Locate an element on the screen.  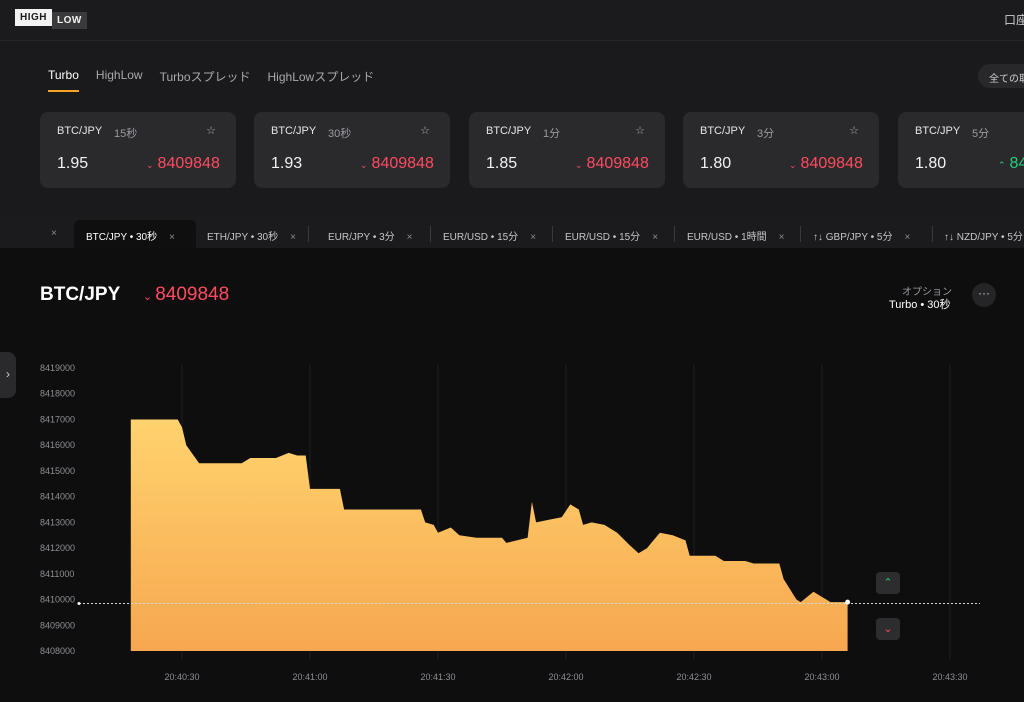
x-tick-label: 20:43:00 is located at coordinates (821, 677).